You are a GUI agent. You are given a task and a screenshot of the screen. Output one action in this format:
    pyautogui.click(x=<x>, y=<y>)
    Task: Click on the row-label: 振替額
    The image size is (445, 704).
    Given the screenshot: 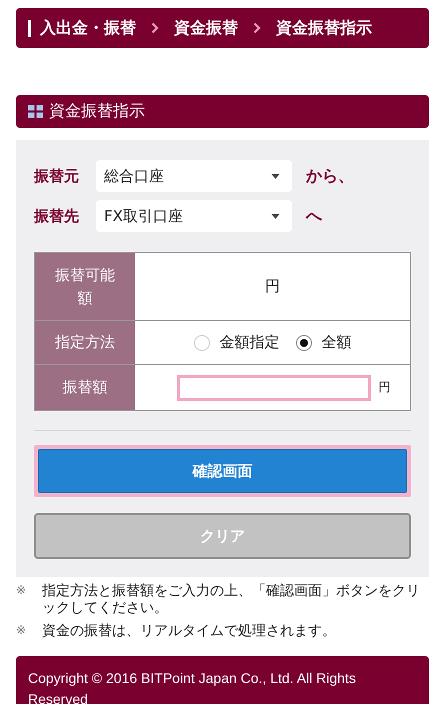 What is the action you would take?
    pyautogui.click(x=85, y=387)
    